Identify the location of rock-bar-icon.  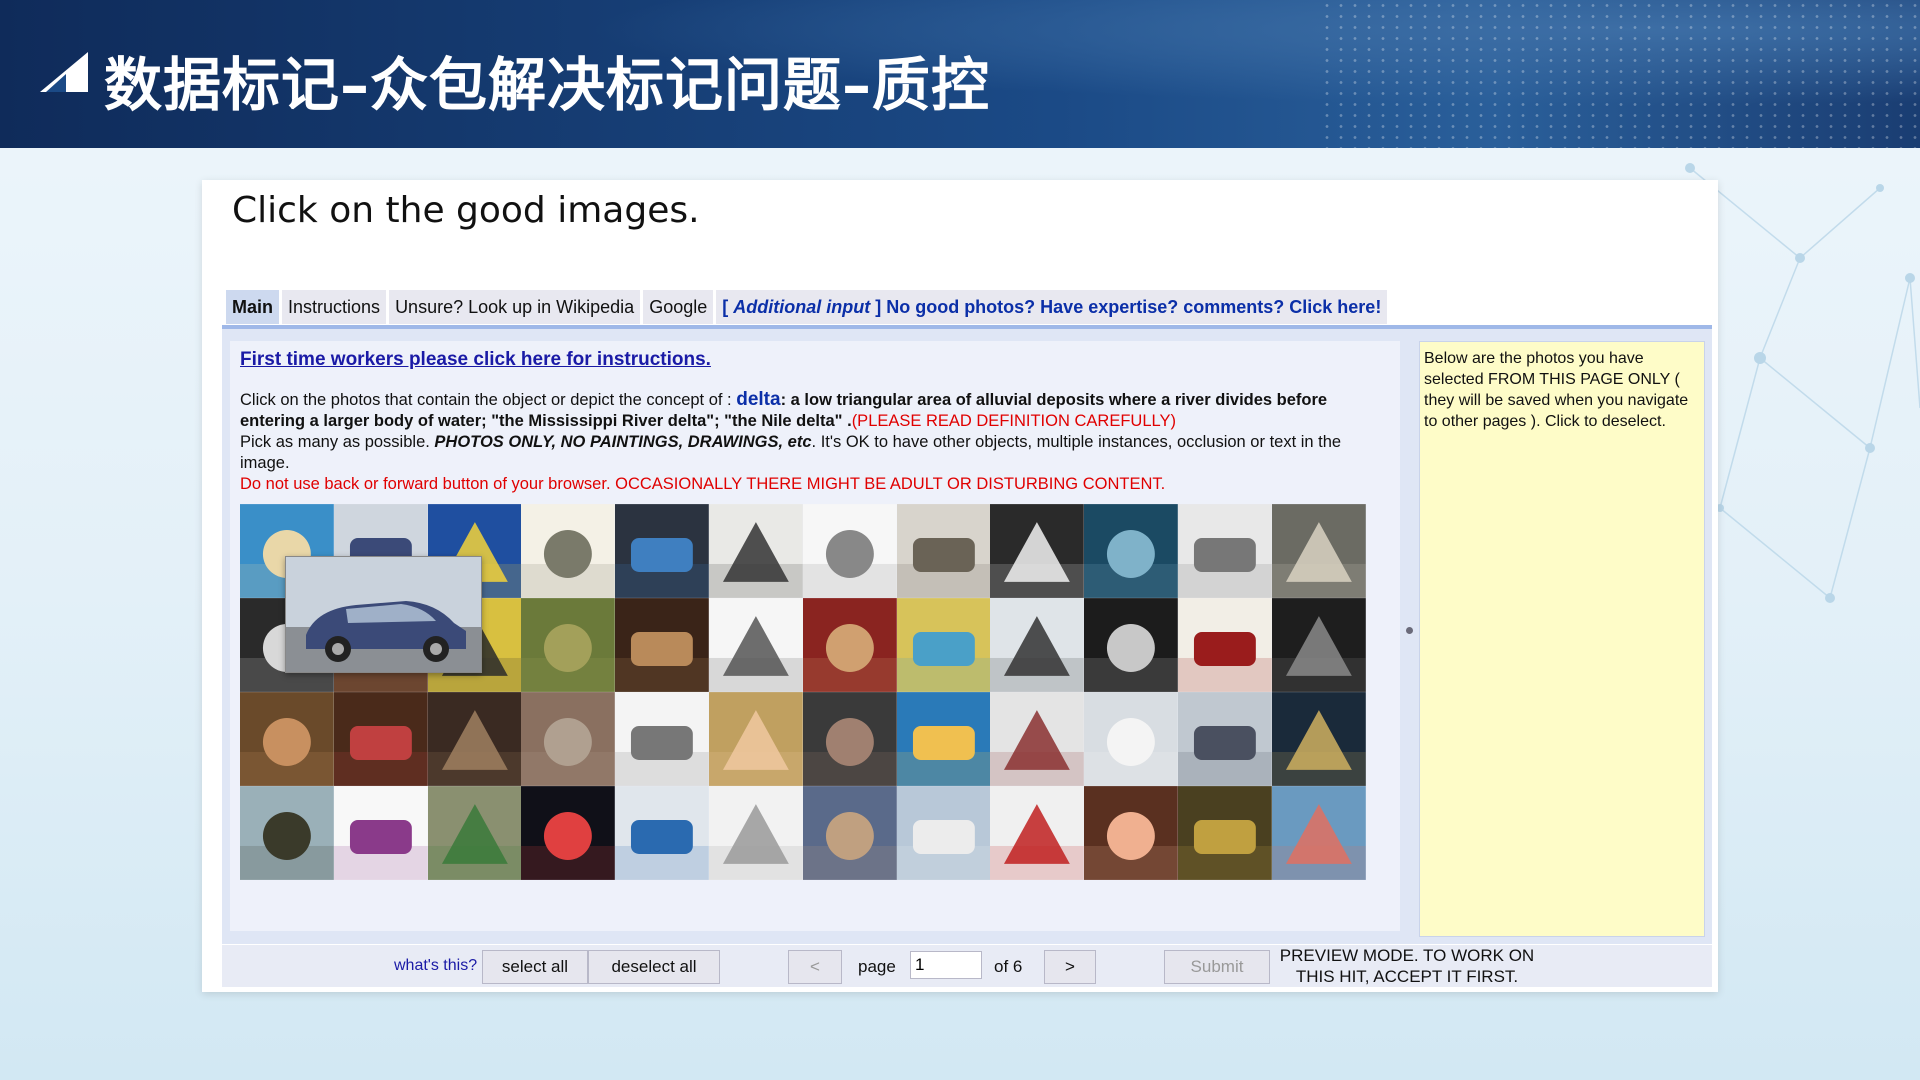
(474, 739).